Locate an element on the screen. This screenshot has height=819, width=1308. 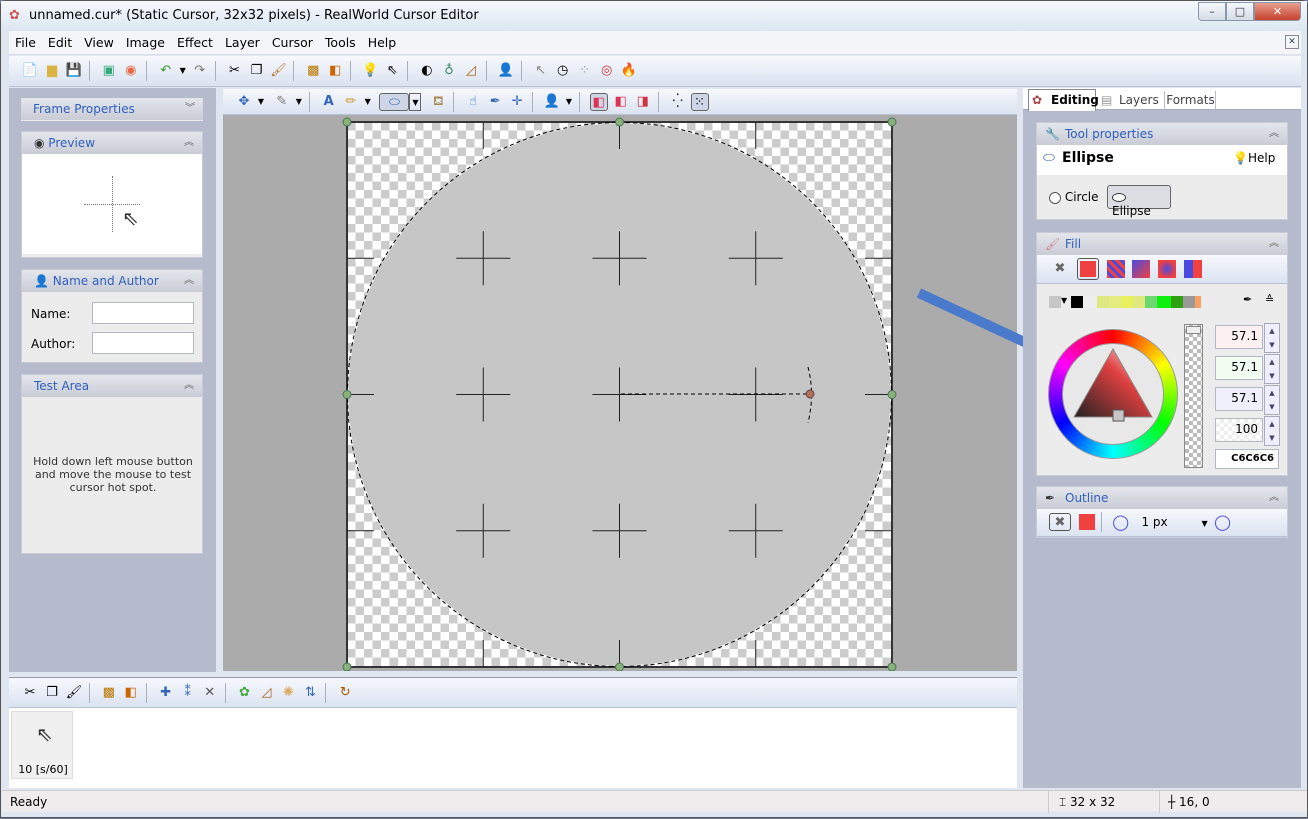
new-icon: 📄 is located at coordinates (30, 71).